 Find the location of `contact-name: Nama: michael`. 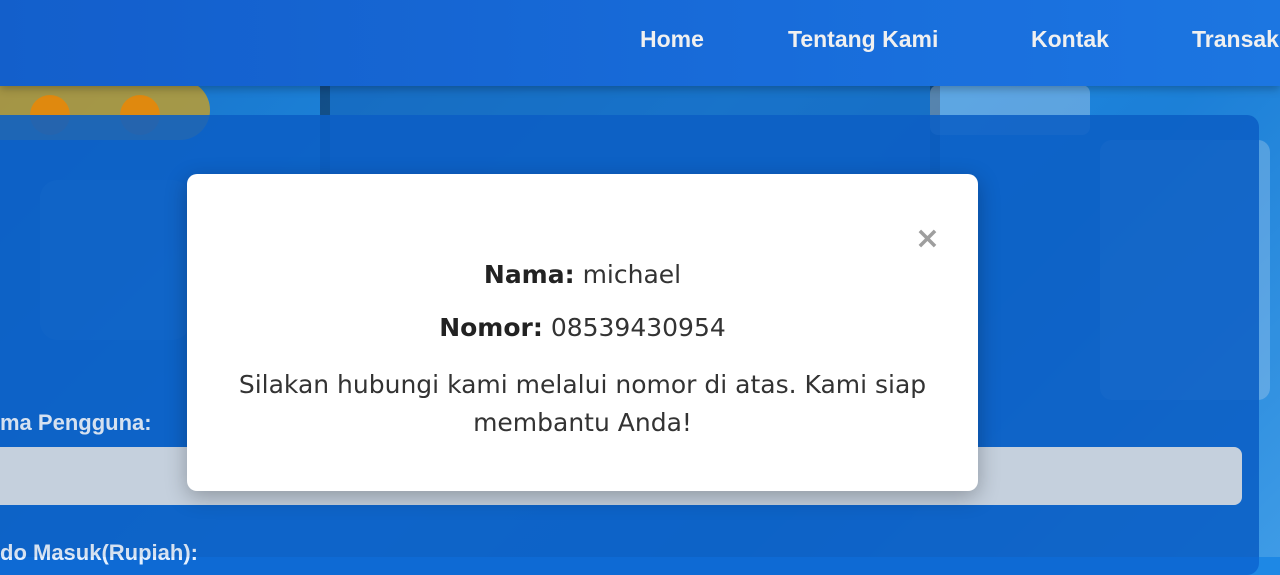

contact-name: Nama: michael is located at coordinates (582, 274).